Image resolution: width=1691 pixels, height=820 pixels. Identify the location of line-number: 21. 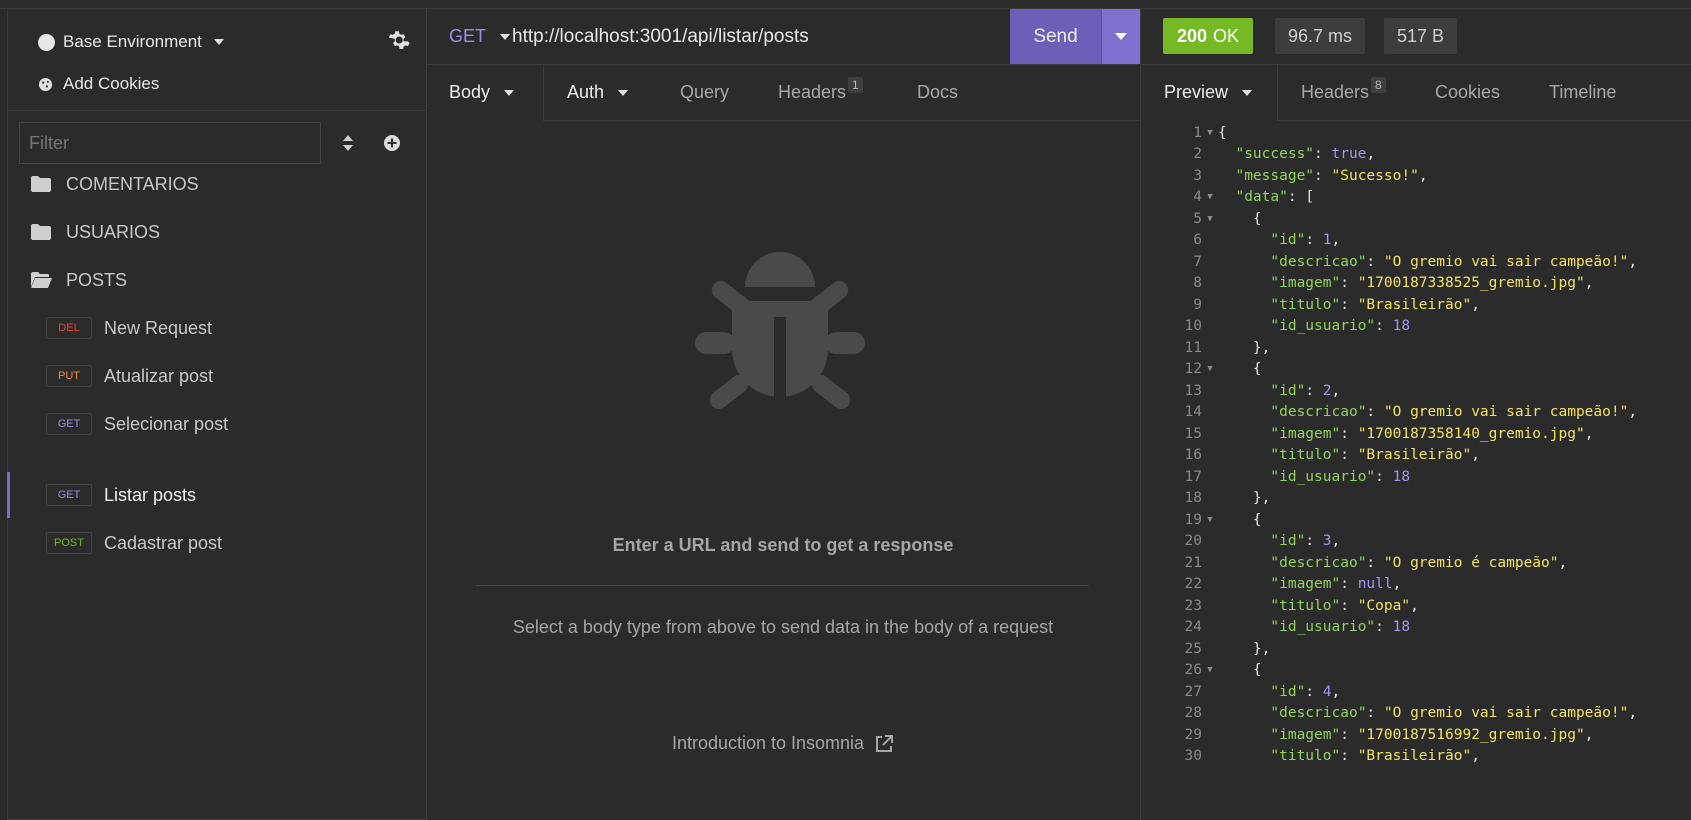
(1193, 562).